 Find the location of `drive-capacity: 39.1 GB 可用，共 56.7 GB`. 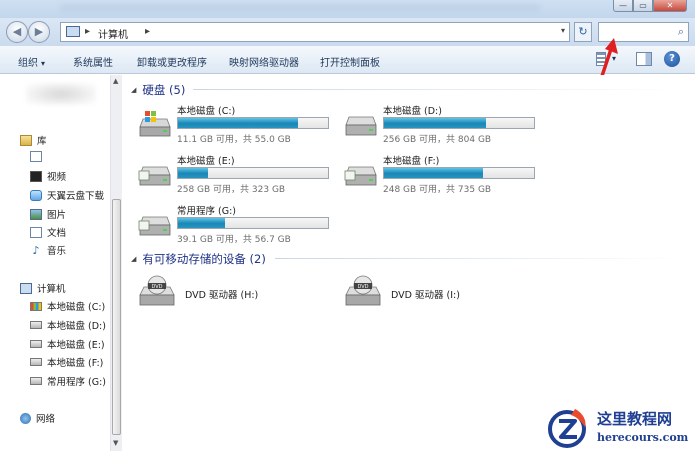

drive-capacity: 39.1 GB 可用，共 56.7 GB is located at coordinates (234, 240).